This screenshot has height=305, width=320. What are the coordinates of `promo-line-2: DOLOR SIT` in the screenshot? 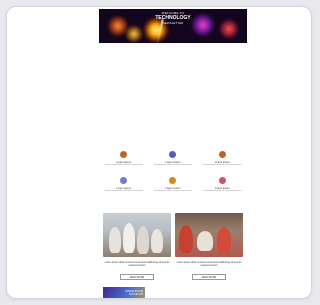 It's located at (136, 294).